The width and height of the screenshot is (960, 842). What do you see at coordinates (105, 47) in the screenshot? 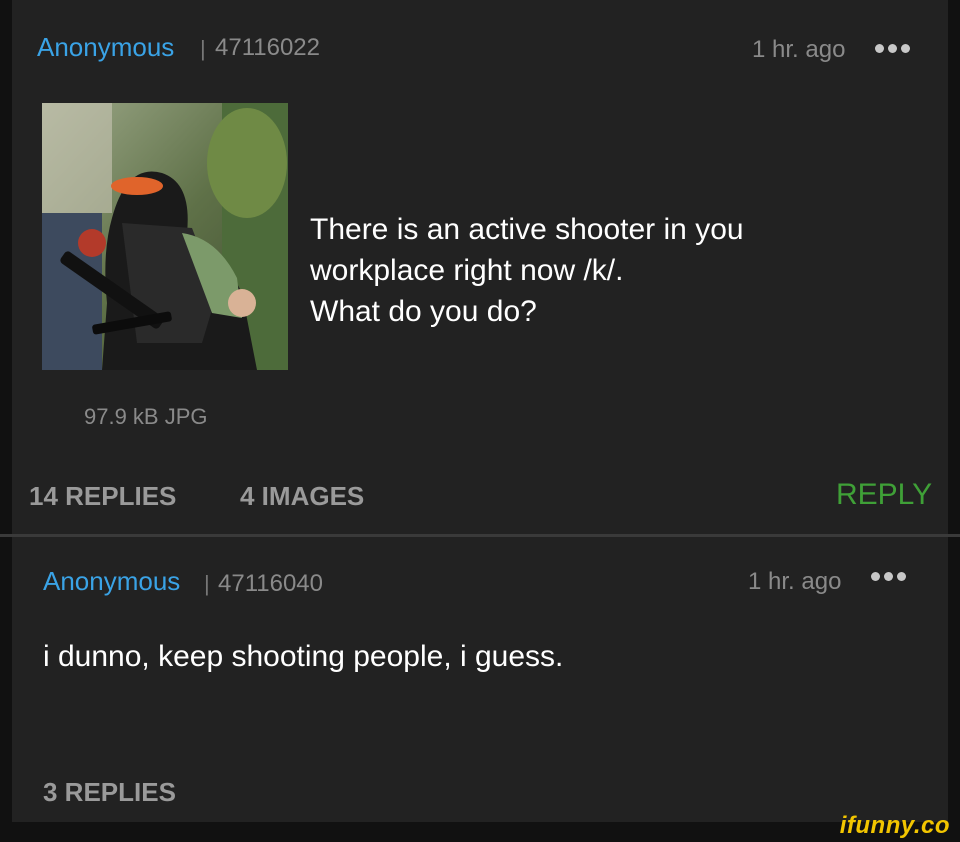
I see `op-author-name: Anonymous` at bounding box center [105, 47].